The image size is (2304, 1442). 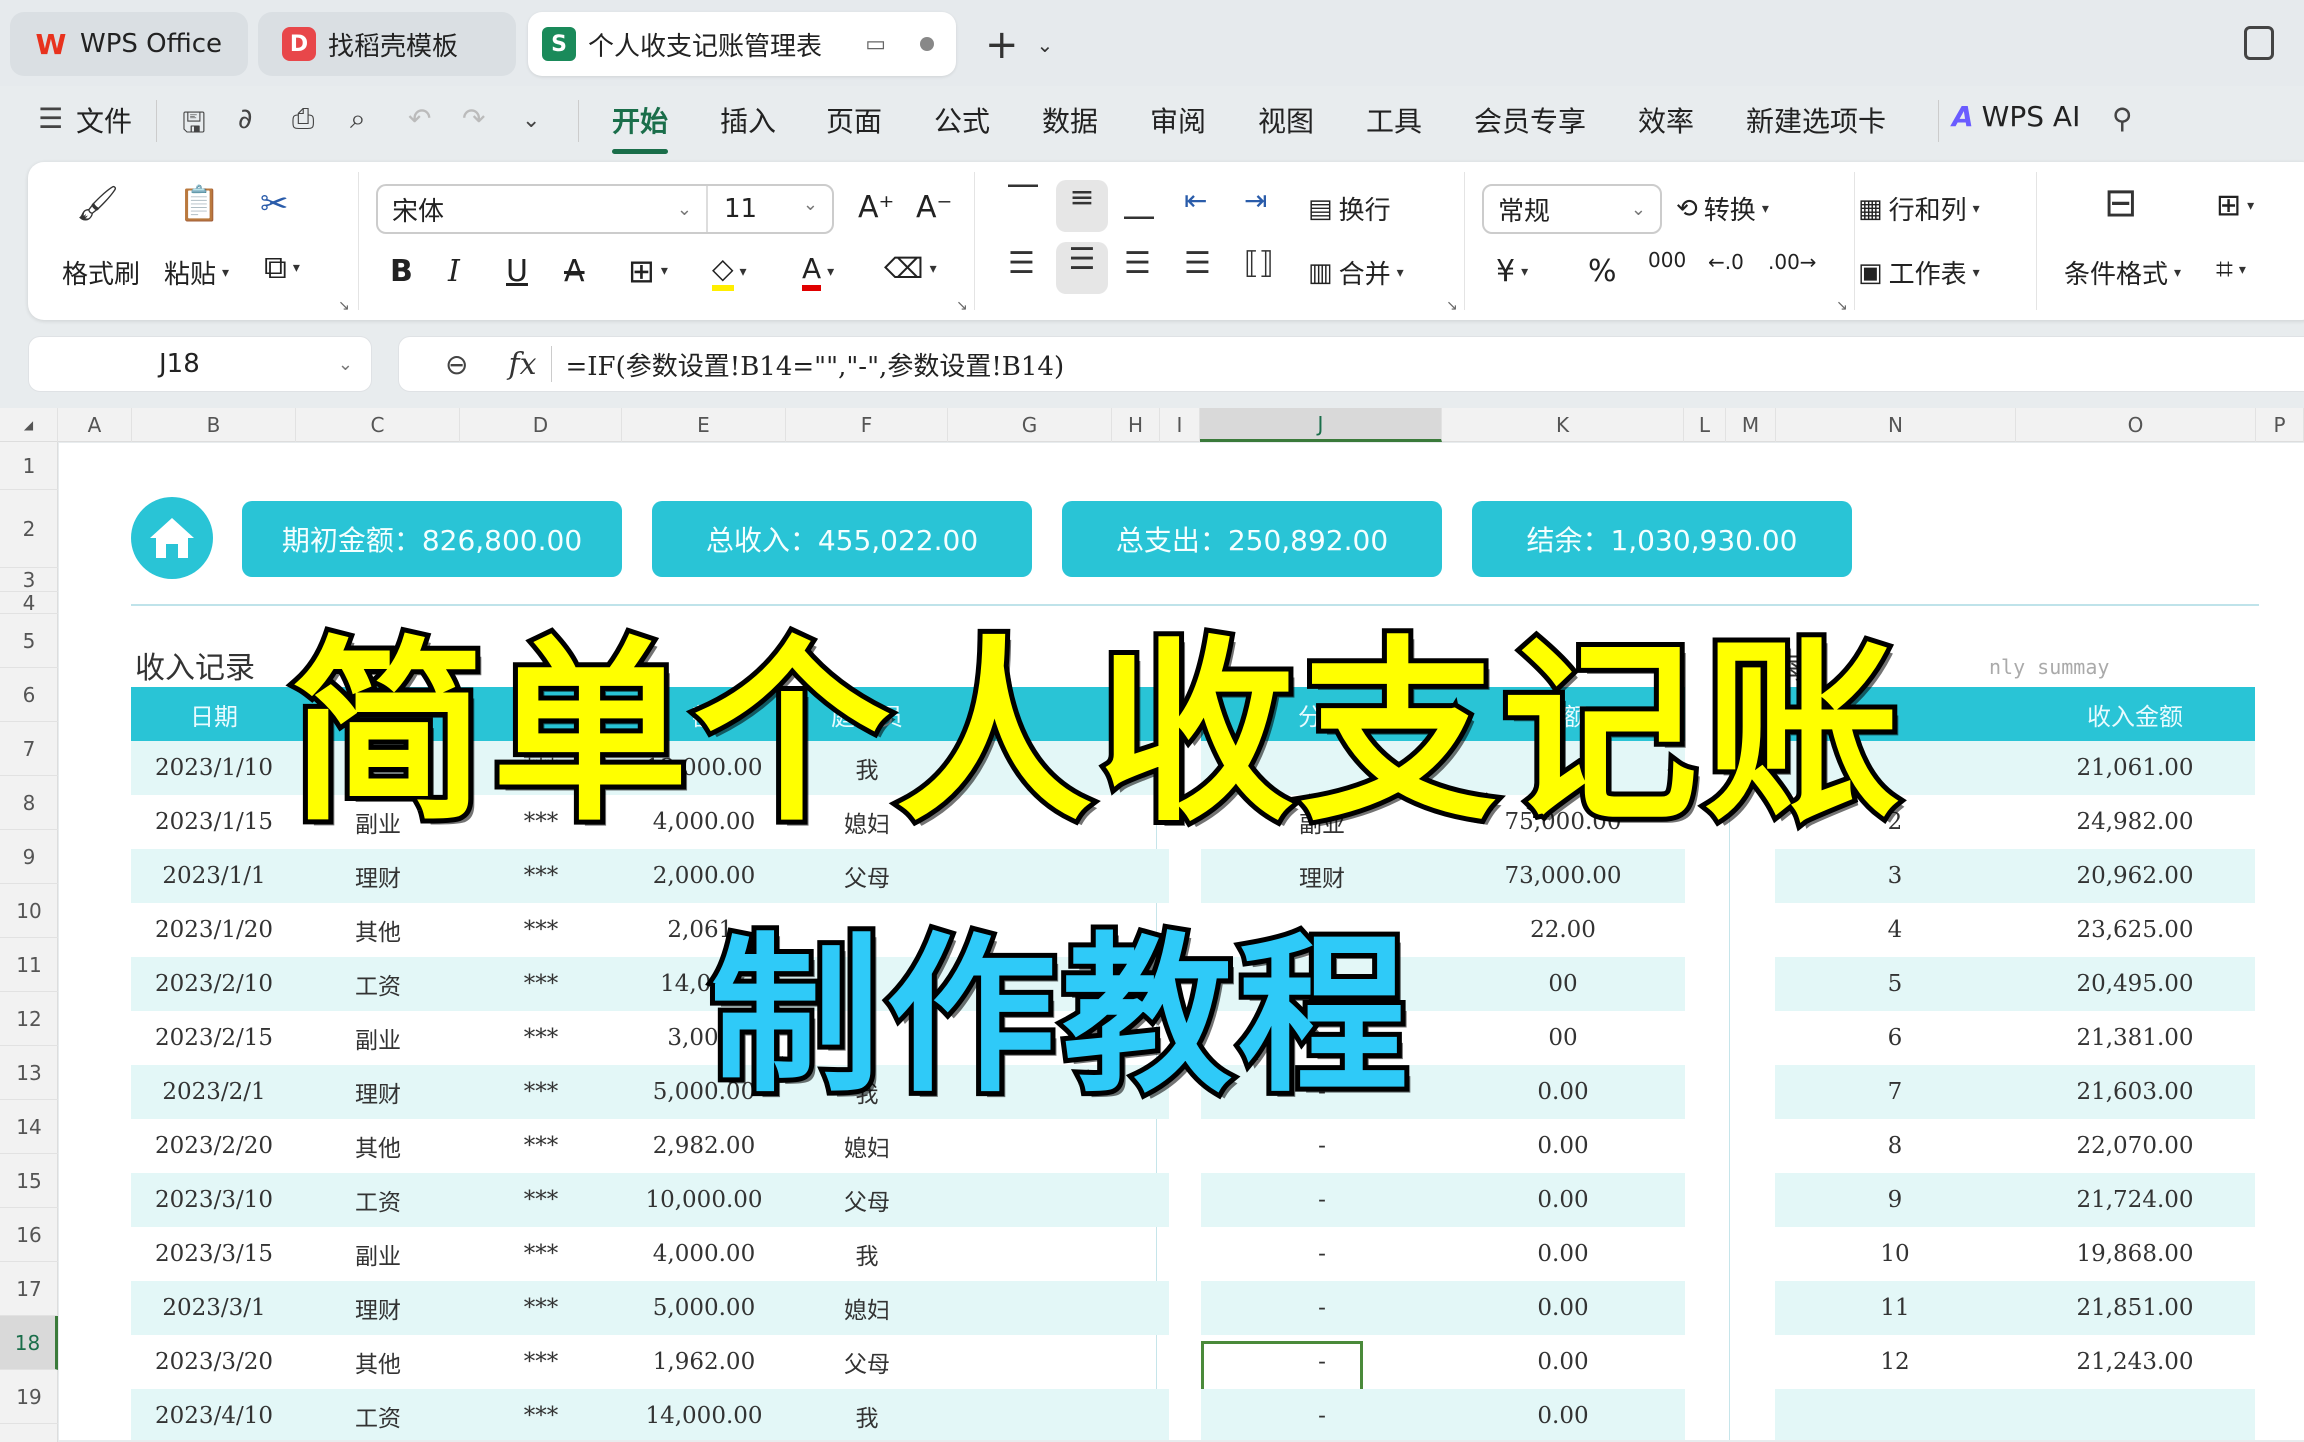 What do you see at coordinates (194, 126) in the screenshot?
I see `save-icon: 🖫` at bounding box center [194, 126].